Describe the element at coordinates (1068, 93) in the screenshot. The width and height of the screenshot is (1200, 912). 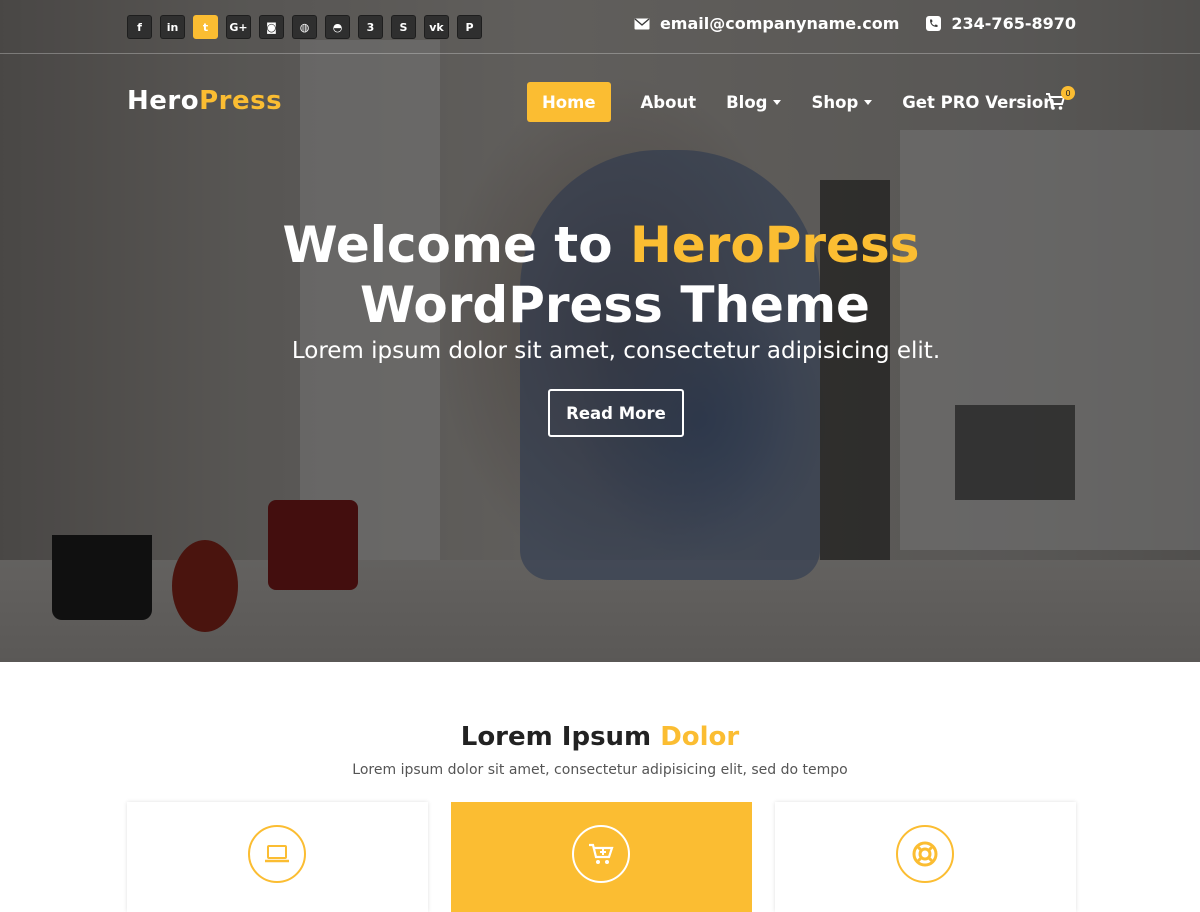
I see `cart-count-badge: 0` at that location.